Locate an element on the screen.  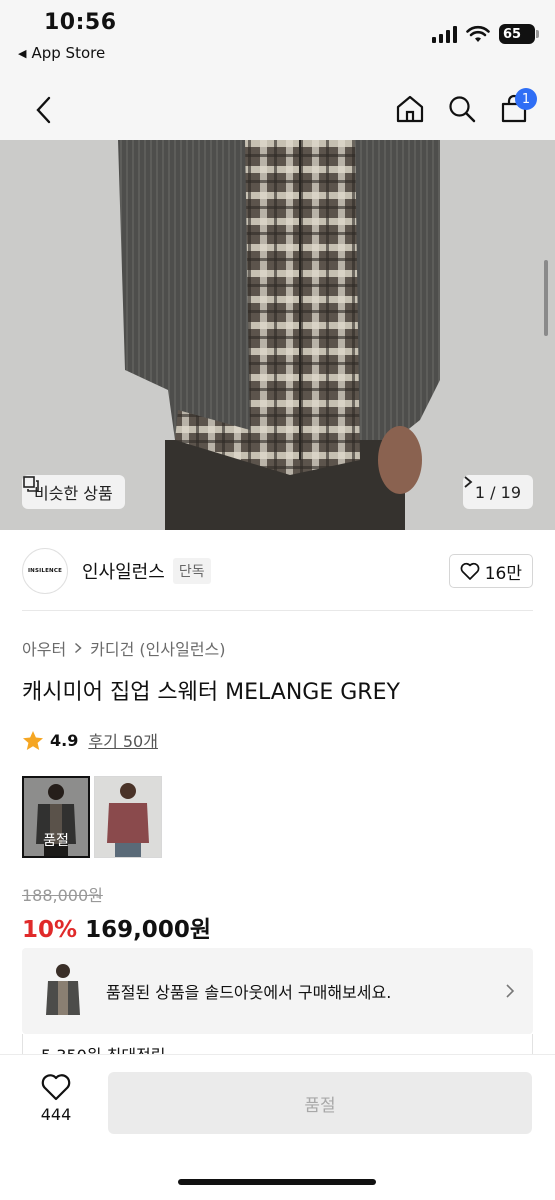
star-icon is located at coordinates (33, 740).